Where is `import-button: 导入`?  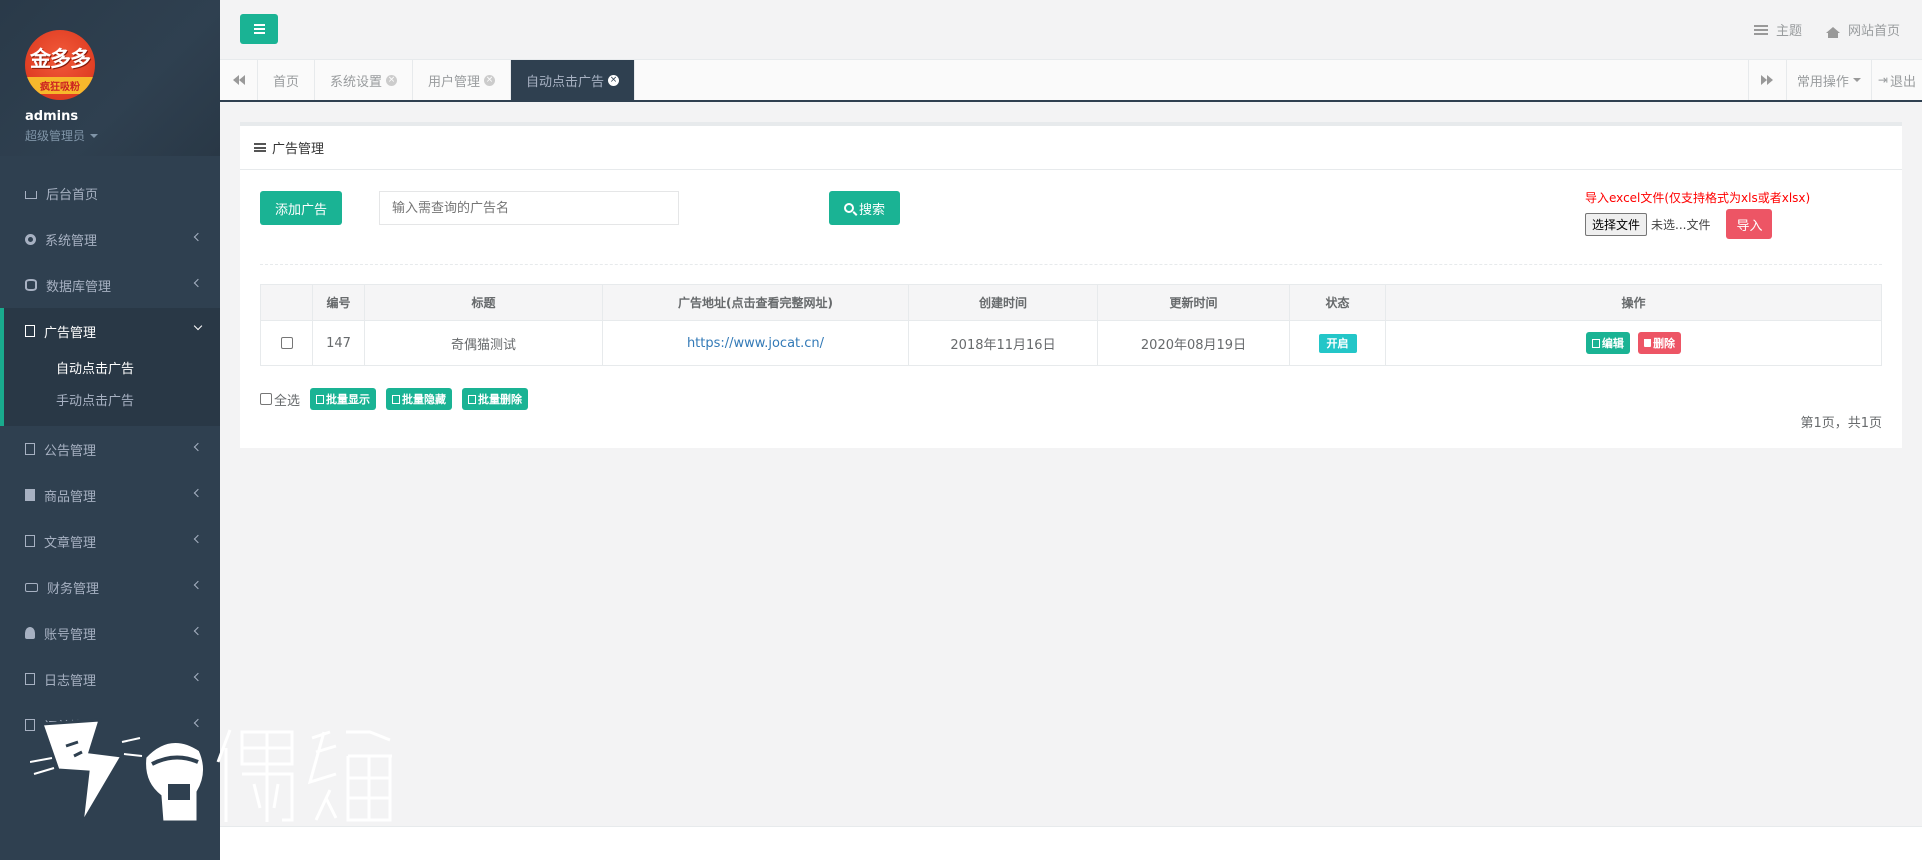
import-button: 导入 is located at coordinates (1749, 224).